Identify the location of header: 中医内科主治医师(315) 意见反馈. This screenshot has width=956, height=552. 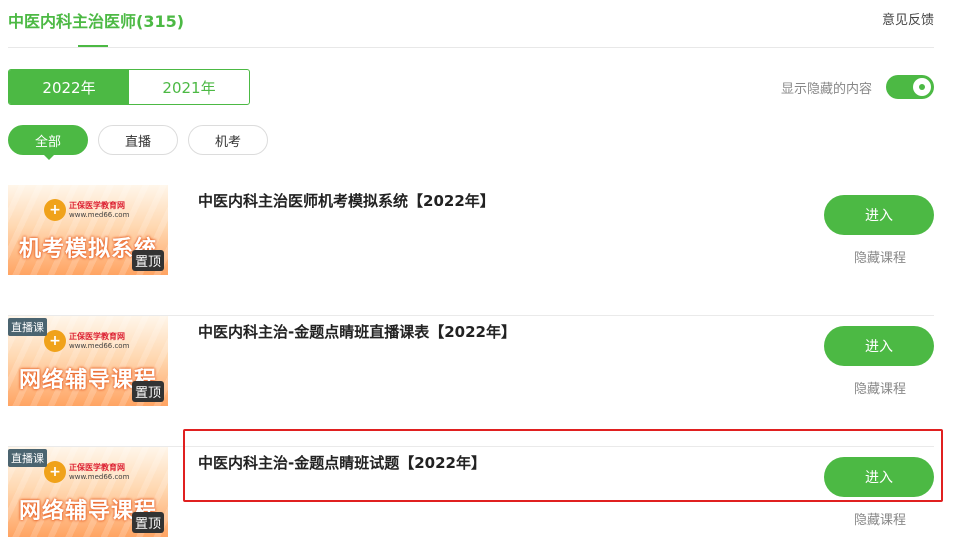
(471, 24).